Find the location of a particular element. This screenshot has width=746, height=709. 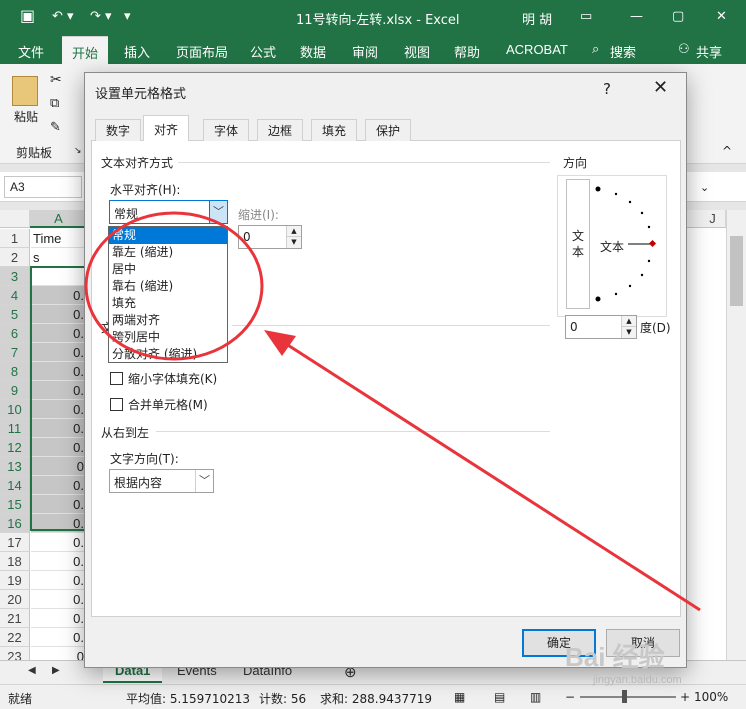

tab-number: 数字 is located at coordinates (118, 130).